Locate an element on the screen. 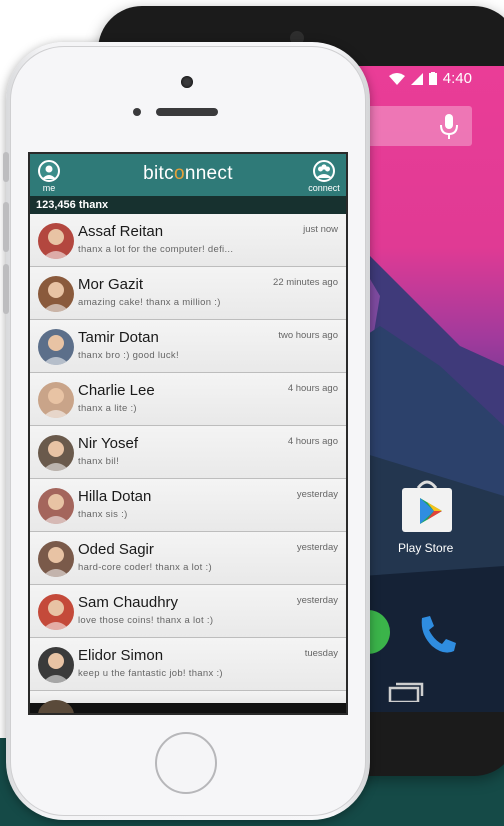 Image resolution: width=504 pixels, height=826 pixels. app-header: me bitconnect connect is located at coordinates (188, 175).